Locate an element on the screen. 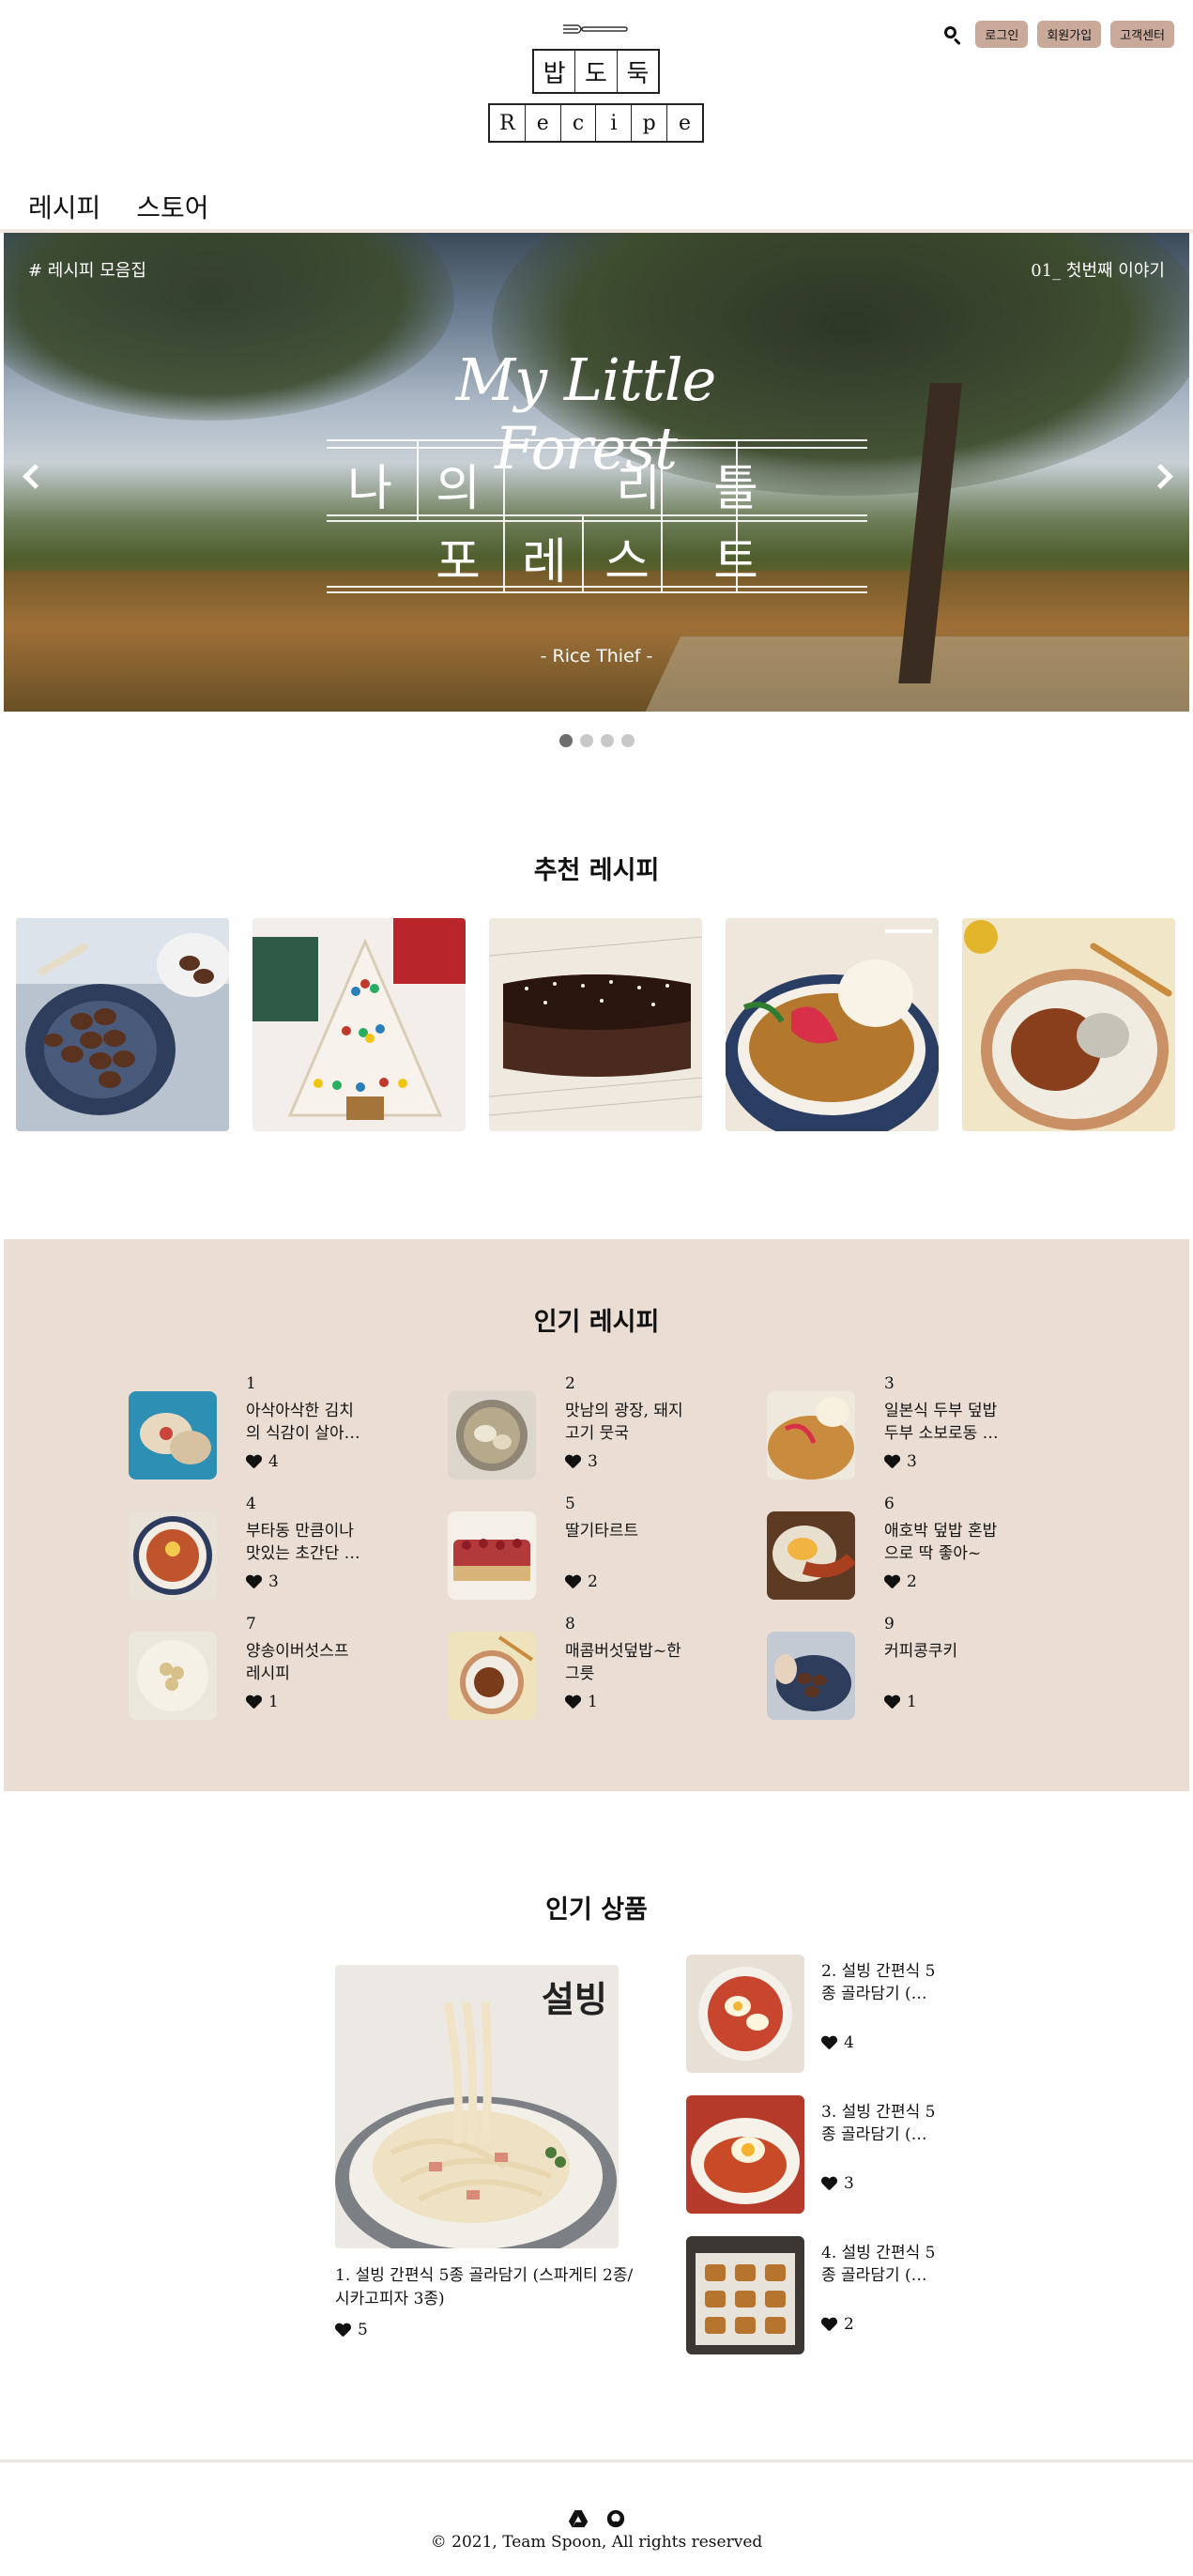  logo-char: 둑 is located at coordinates (638, 74).